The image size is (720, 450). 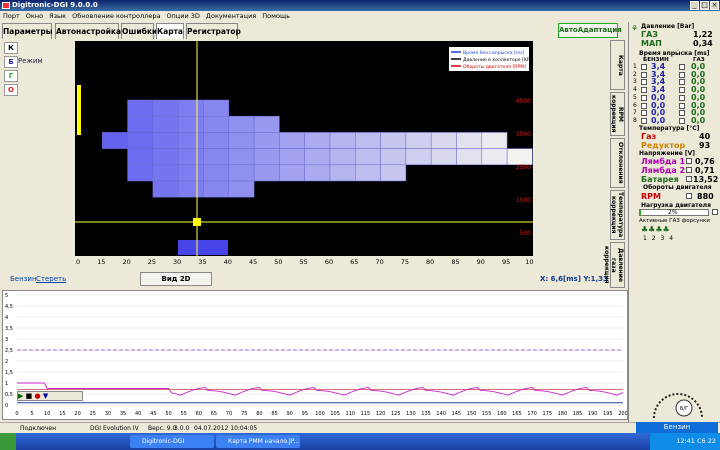 I want to click on tab-parameters: Параметры, so click(x=27, y=31).